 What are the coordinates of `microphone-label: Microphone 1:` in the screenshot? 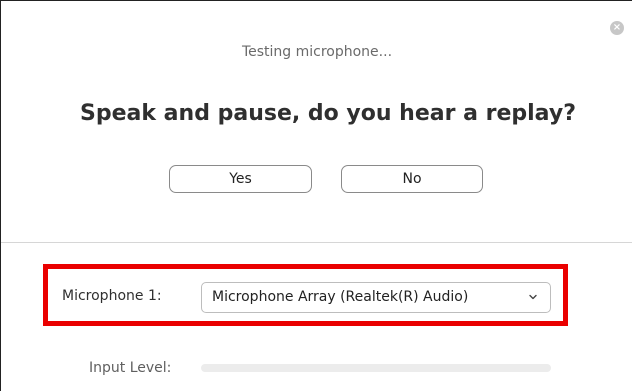 It's located at (112, 296).